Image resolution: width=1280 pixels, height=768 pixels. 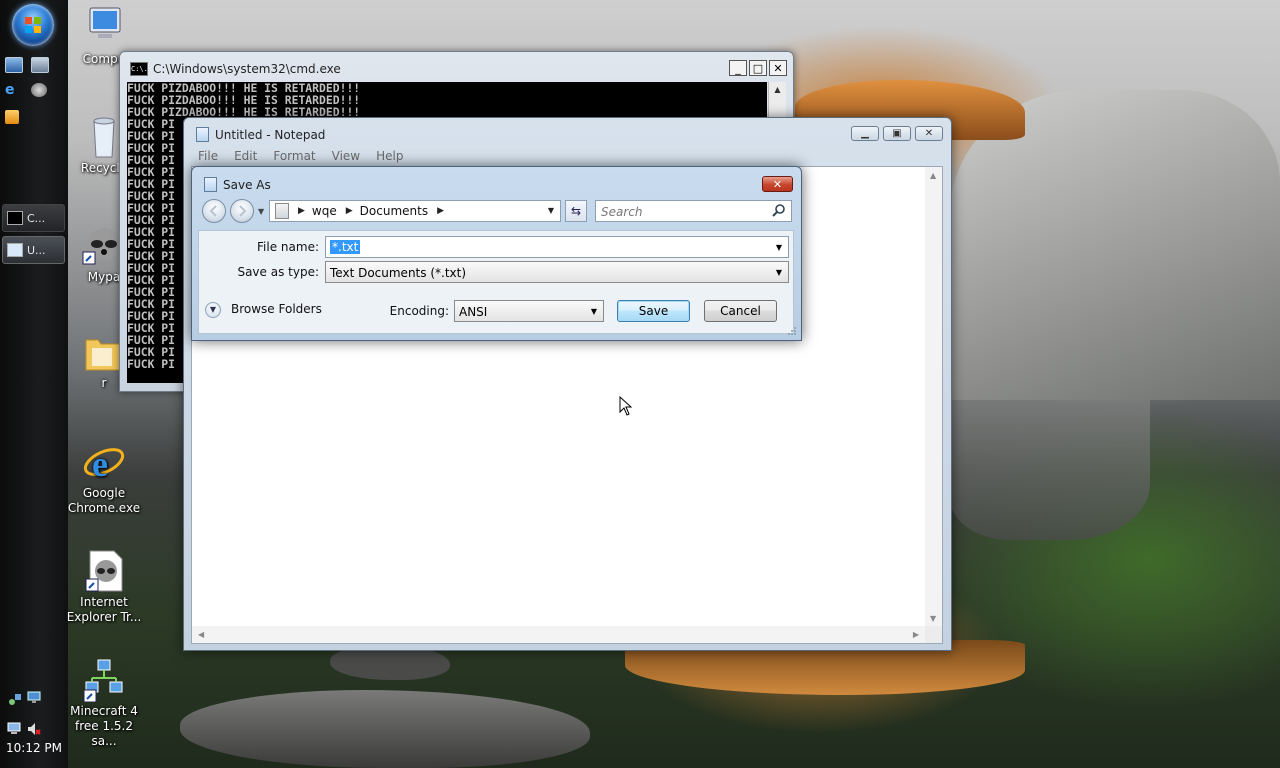 What do you see at coordinates (933, 634) in the screenshot?
I see `resize-corner` at bounding box center [933, 634].